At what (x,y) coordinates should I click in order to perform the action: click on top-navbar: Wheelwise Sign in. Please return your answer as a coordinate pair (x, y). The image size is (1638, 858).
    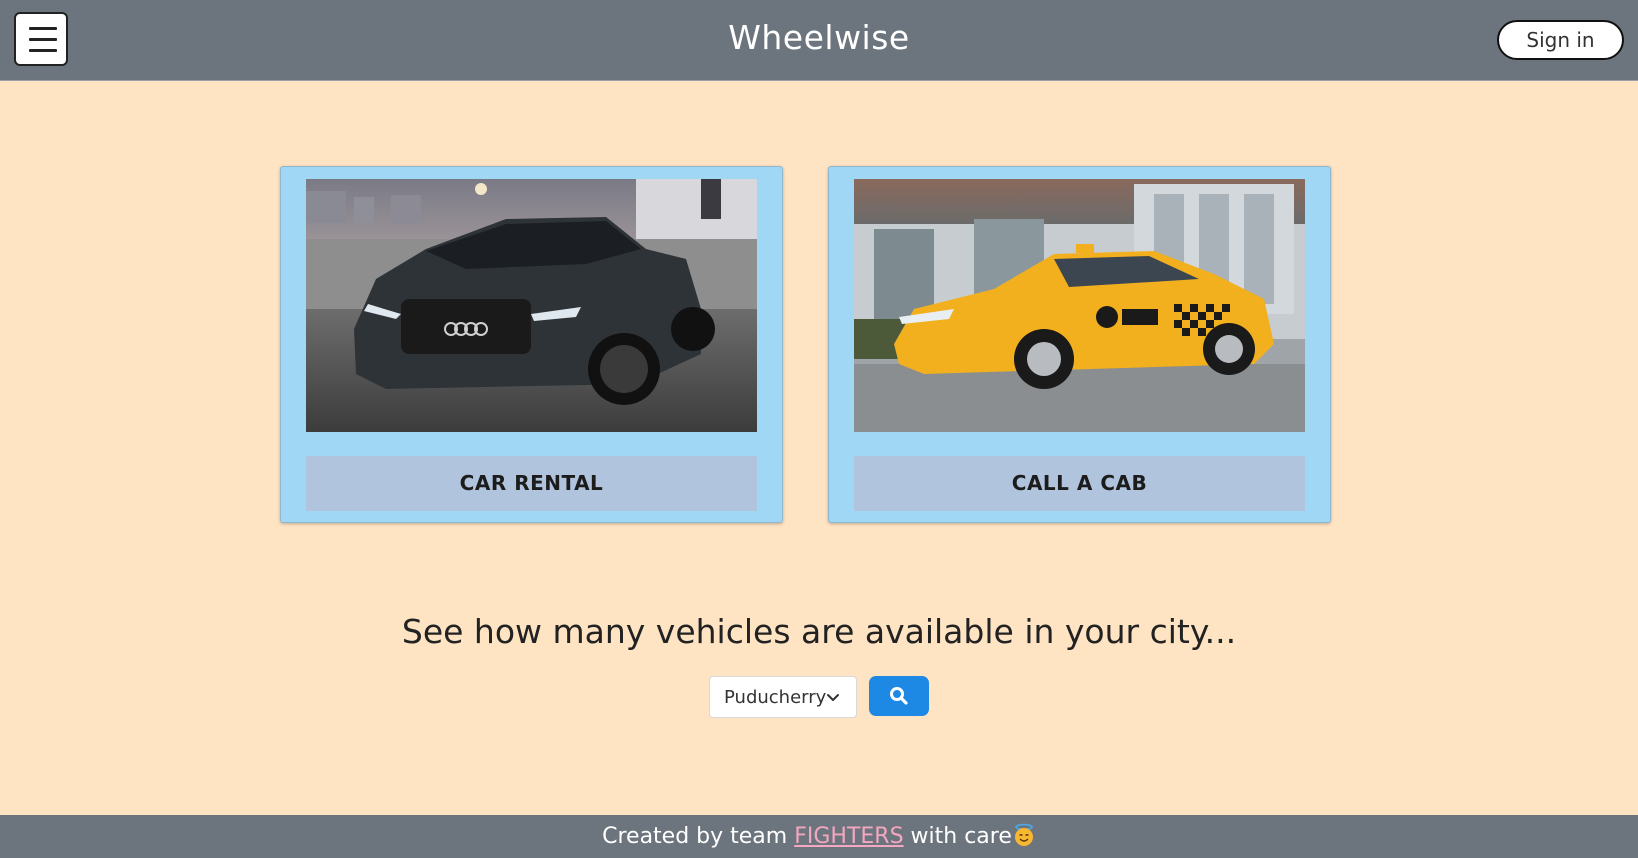
    Looking at the image, I should click on (819, 40).